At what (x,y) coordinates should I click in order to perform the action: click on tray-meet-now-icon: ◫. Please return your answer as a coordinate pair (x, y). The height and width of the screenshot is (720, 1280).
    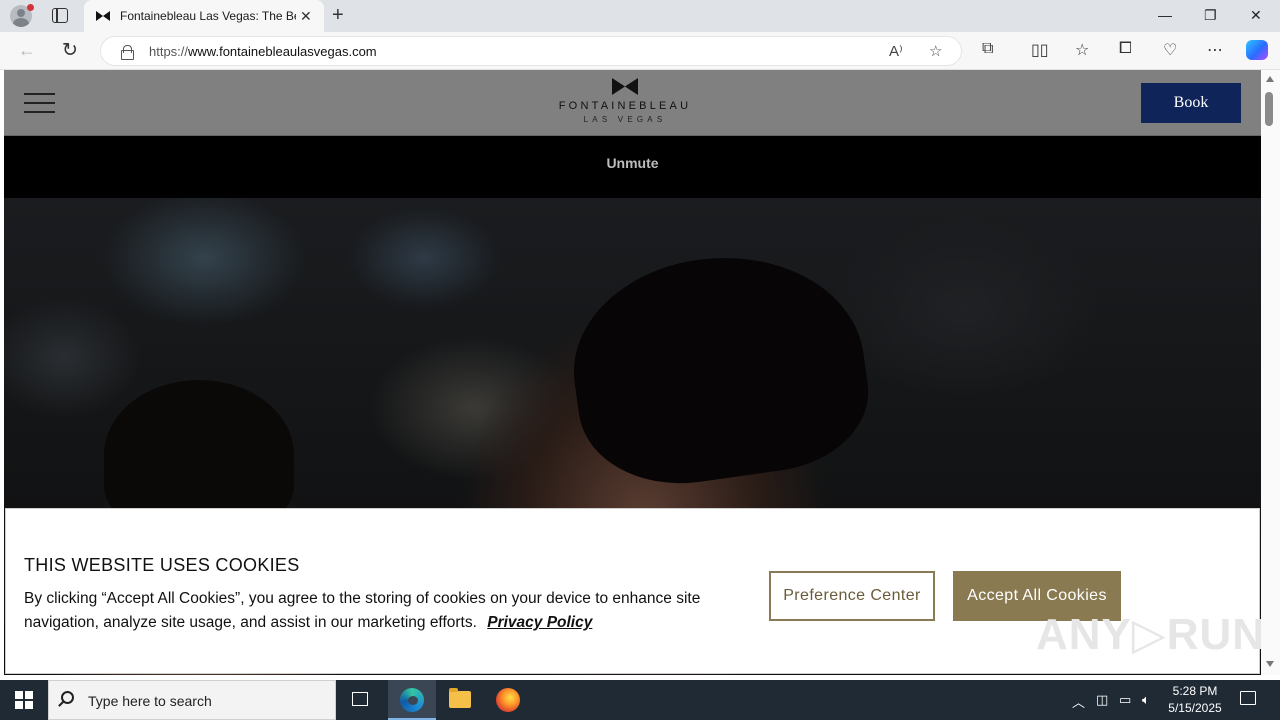
    Looking at the image, I should click on (1102, 700).